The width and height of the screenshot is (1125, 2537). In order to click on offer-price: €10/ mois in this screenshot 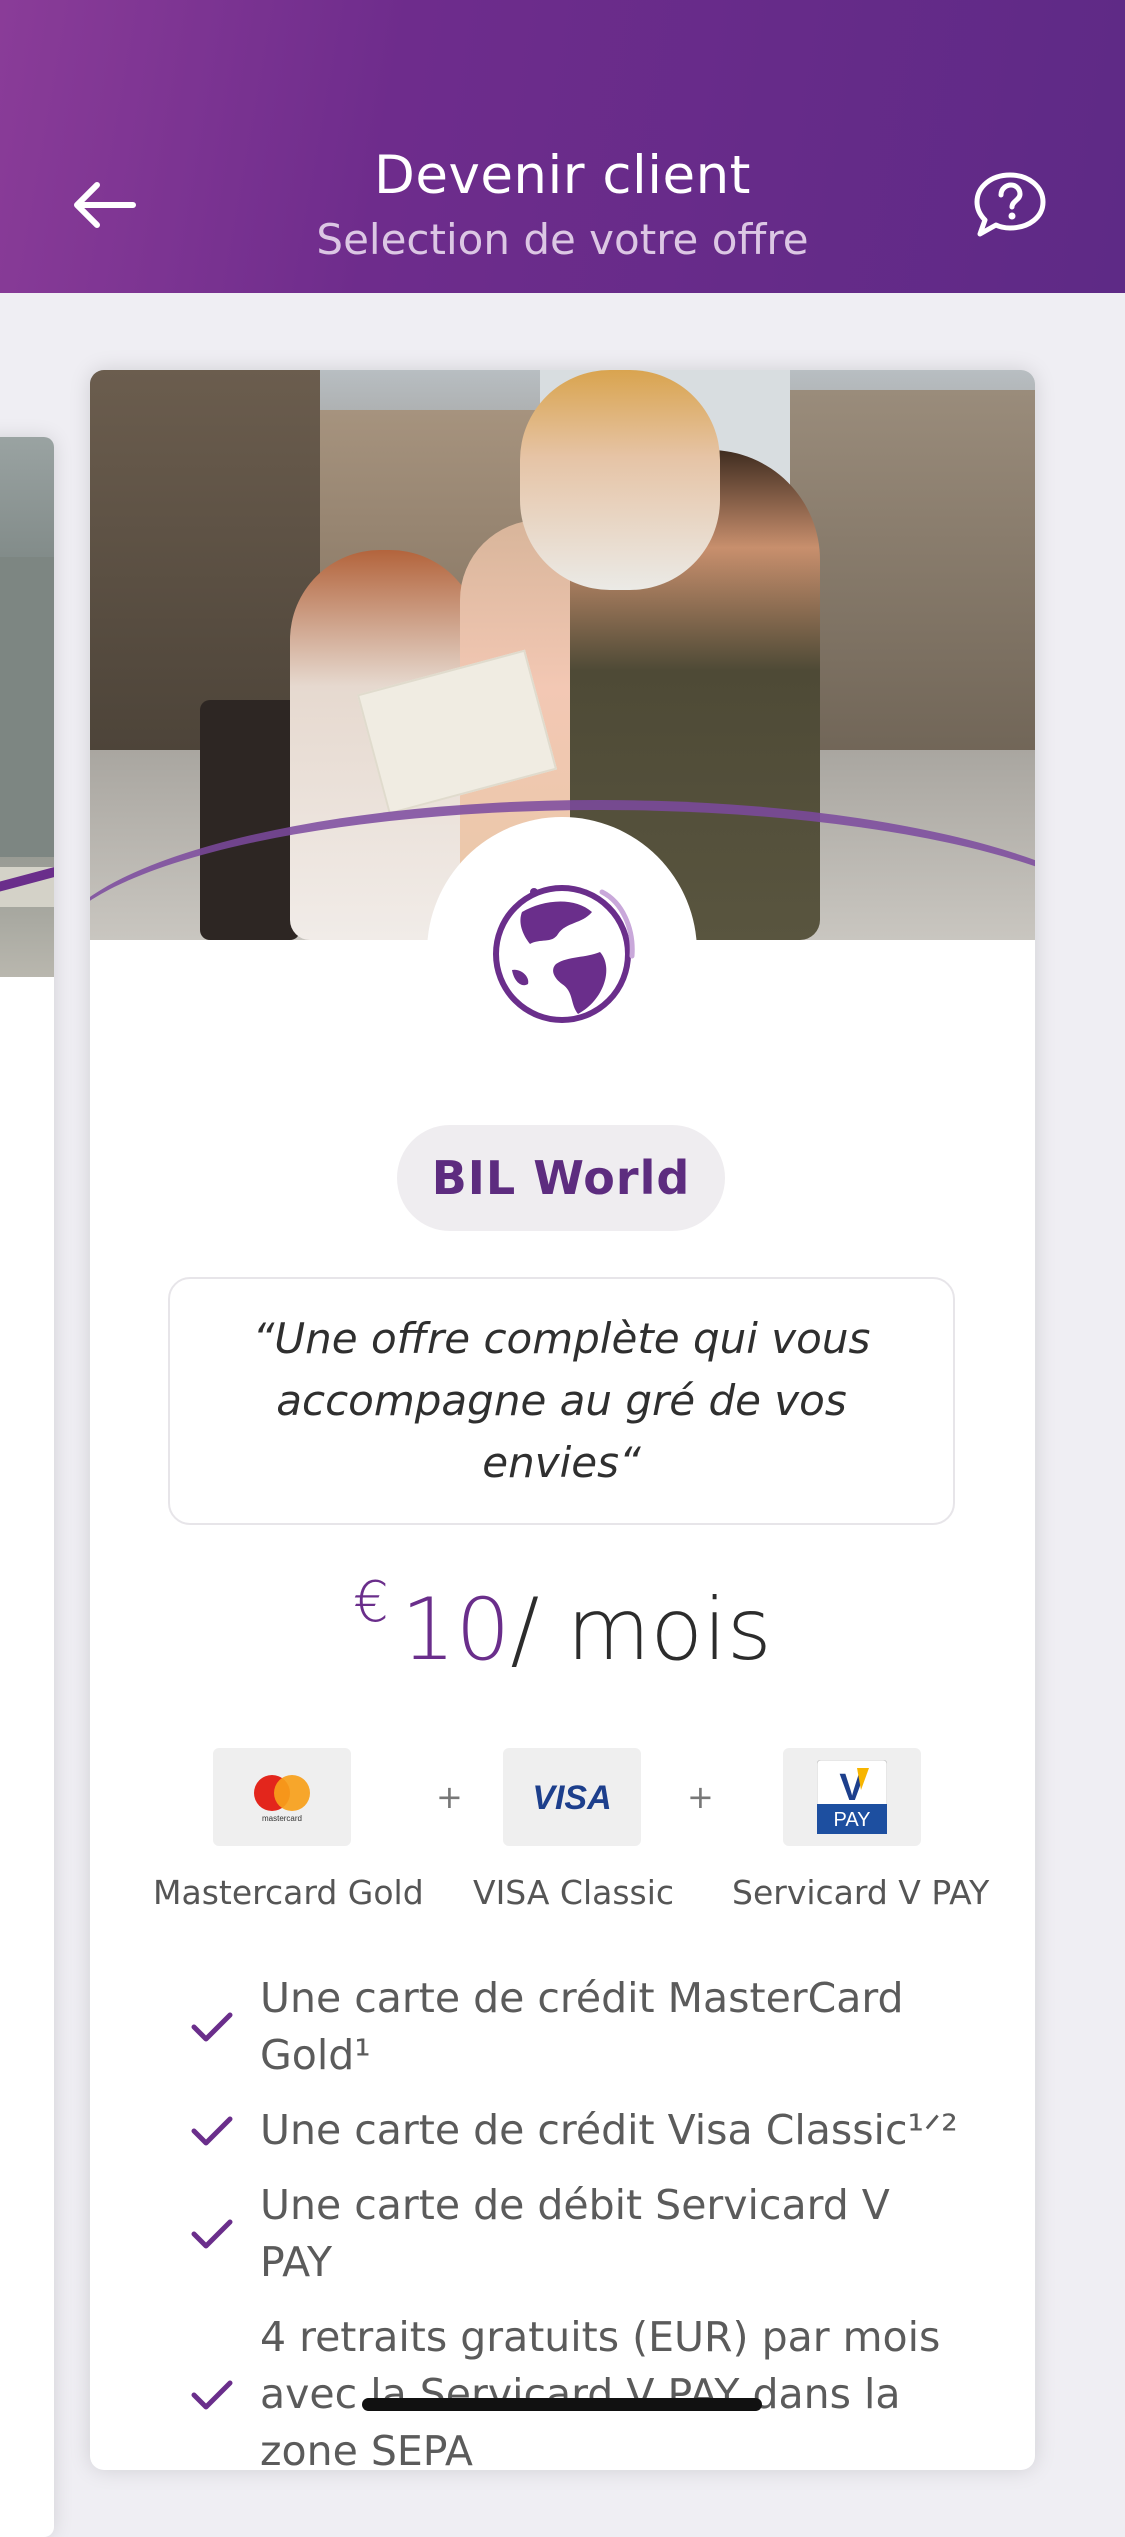, I will do `click(562, 1625)`.